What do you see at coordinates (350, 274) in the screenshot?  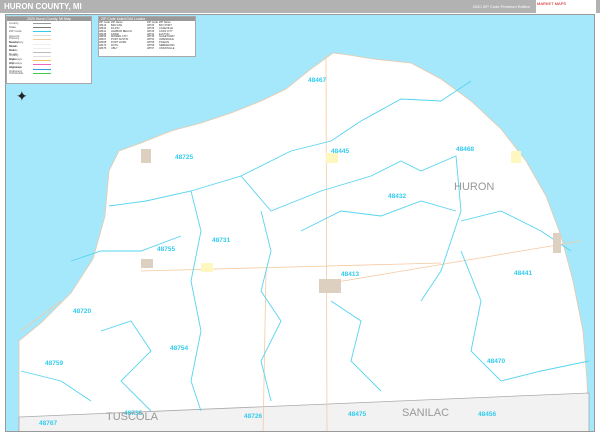 I see `zip-label: 48413` at bounding box center [350, 274].